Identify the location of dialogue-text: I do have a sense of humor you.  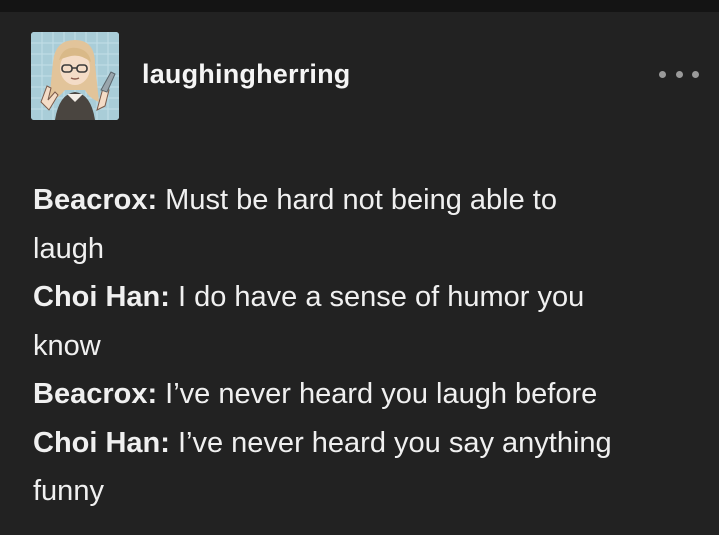
(377, 297).